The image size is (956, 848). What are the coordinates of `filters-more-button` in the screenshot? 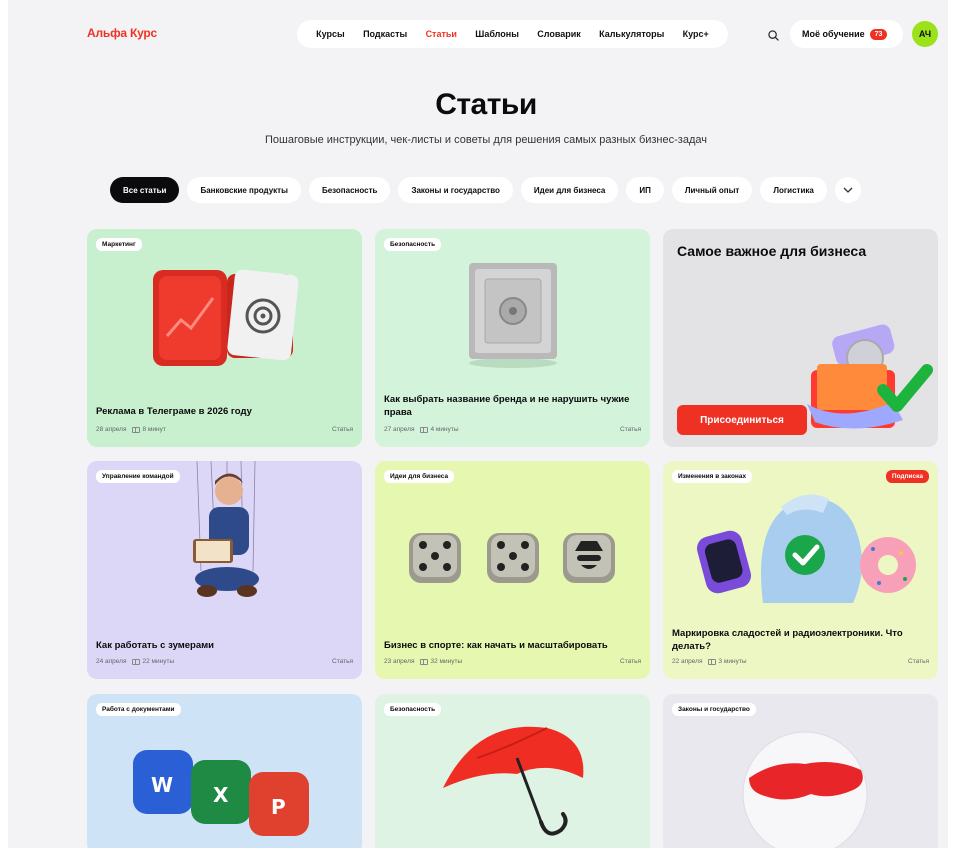 It's located at (847, 190).